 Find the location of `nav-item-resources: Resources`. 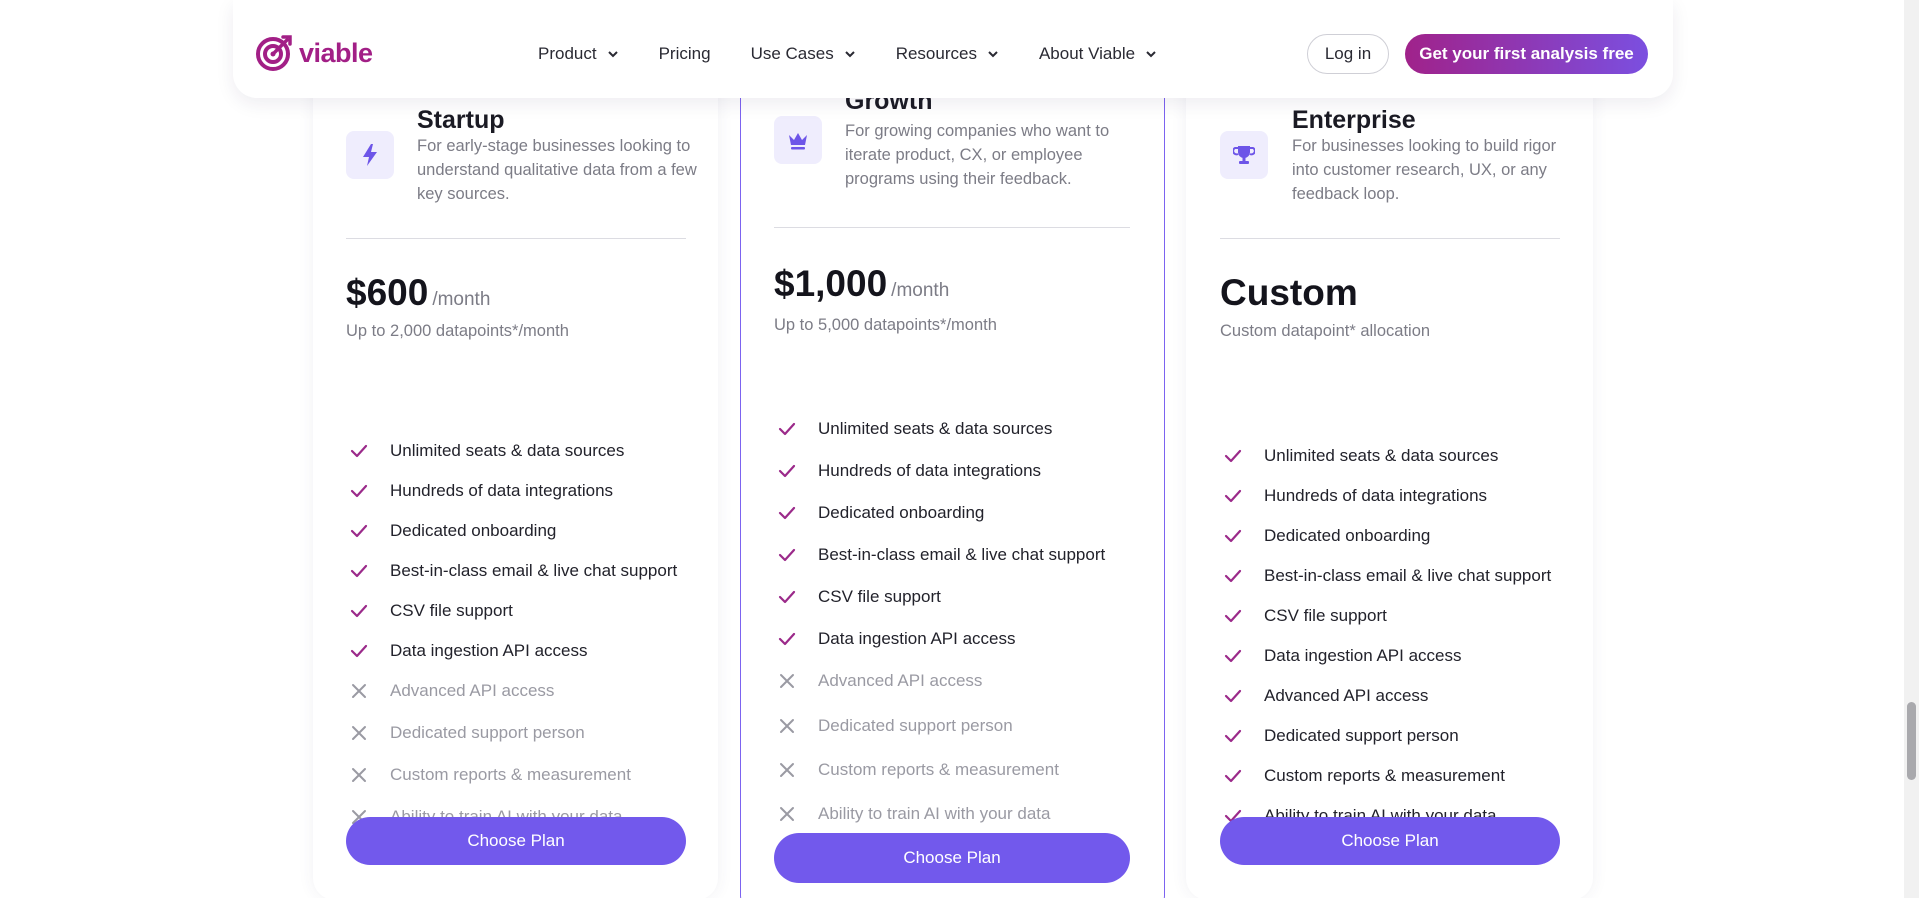

nav-item-resources: Resources is located at coordinates (947, 54).